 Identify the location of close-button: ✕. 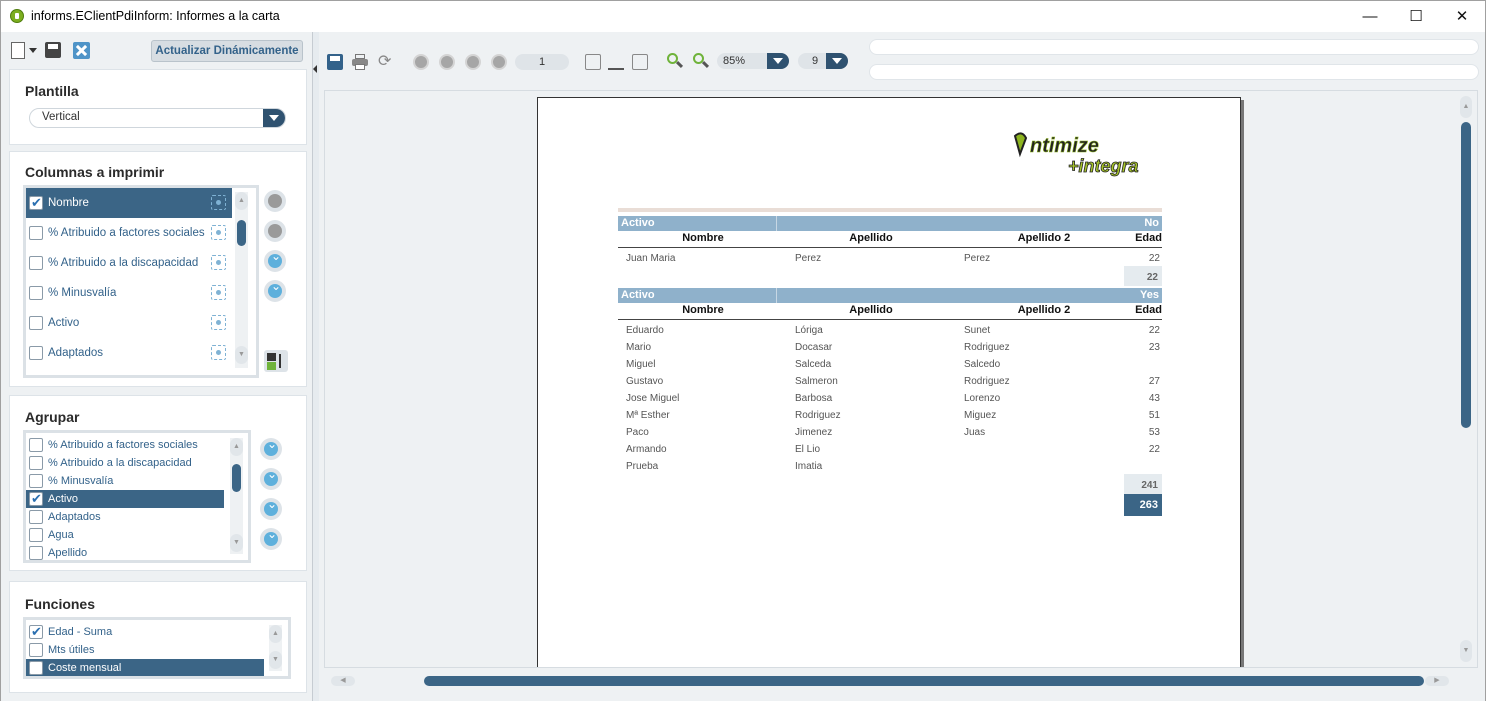
(1462, 16).